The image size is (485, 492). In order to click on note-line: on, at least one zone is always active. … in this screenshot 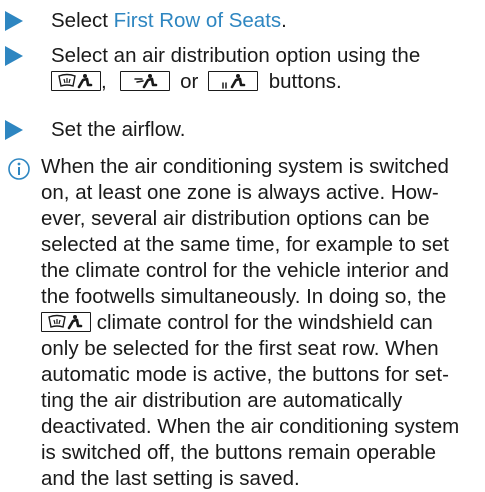, I will do `click(240, 192)`.